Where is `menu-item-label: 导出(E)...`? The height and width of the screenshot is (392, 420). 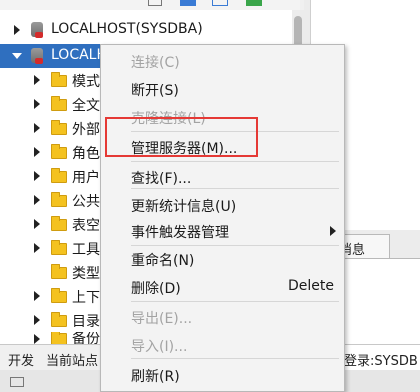
menu-item-label: 导出(E)... is located at coordinates (162, 319).